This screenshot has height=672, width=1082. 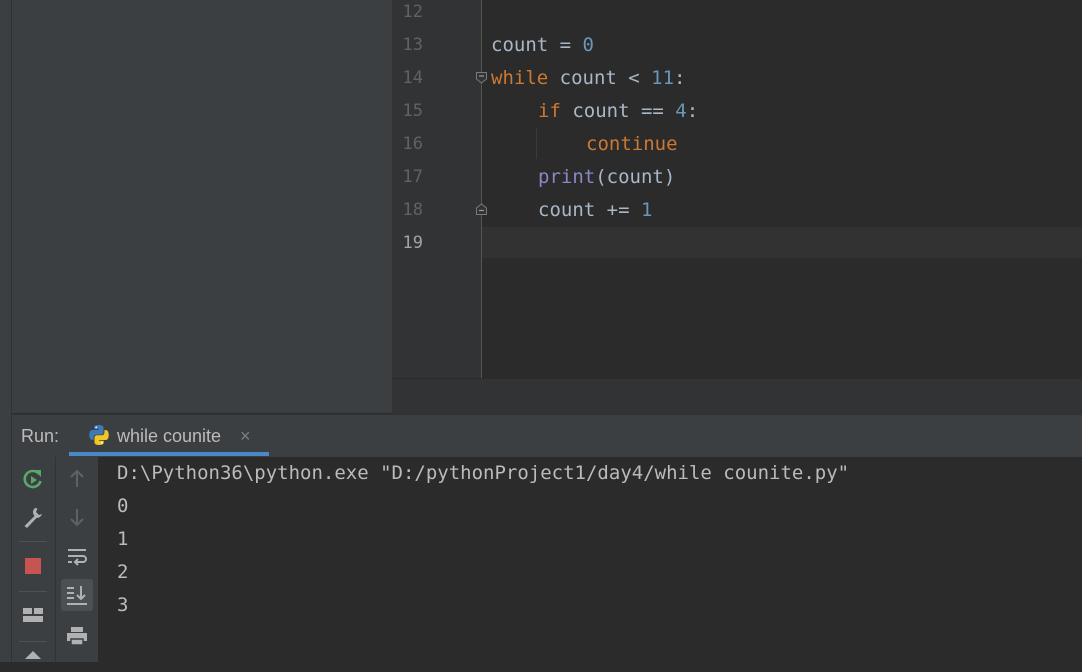 I want to click on line-number: 18, so click(x=412, y=210).